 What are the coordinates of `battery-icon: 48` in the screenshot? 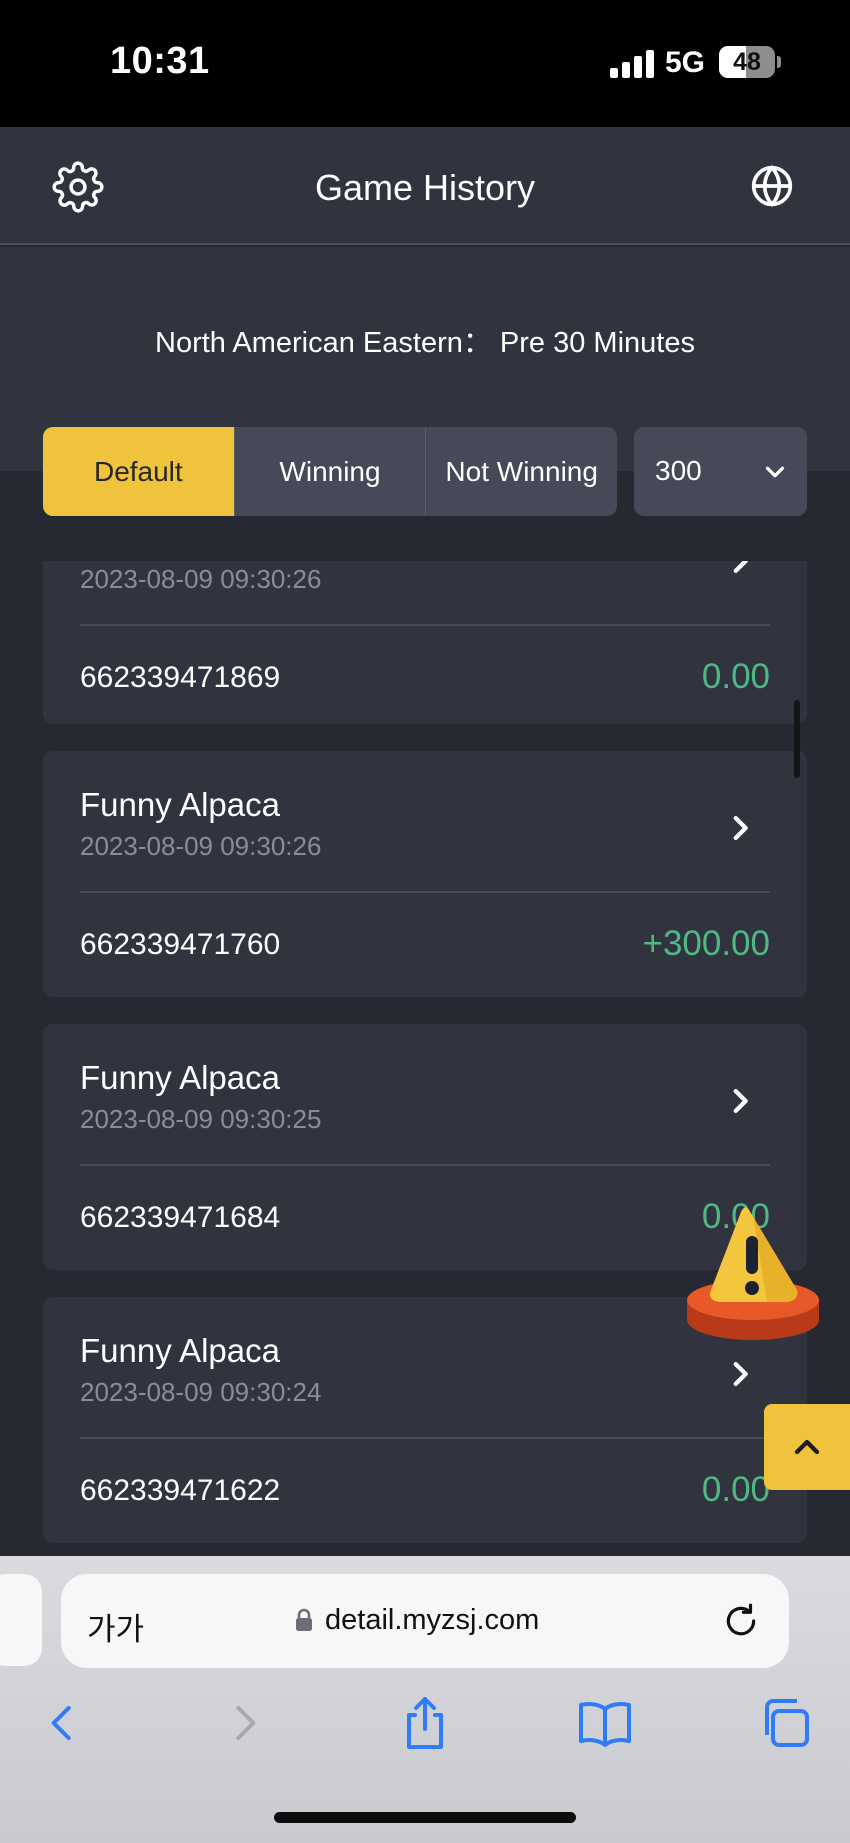 It's located at (747, 62).